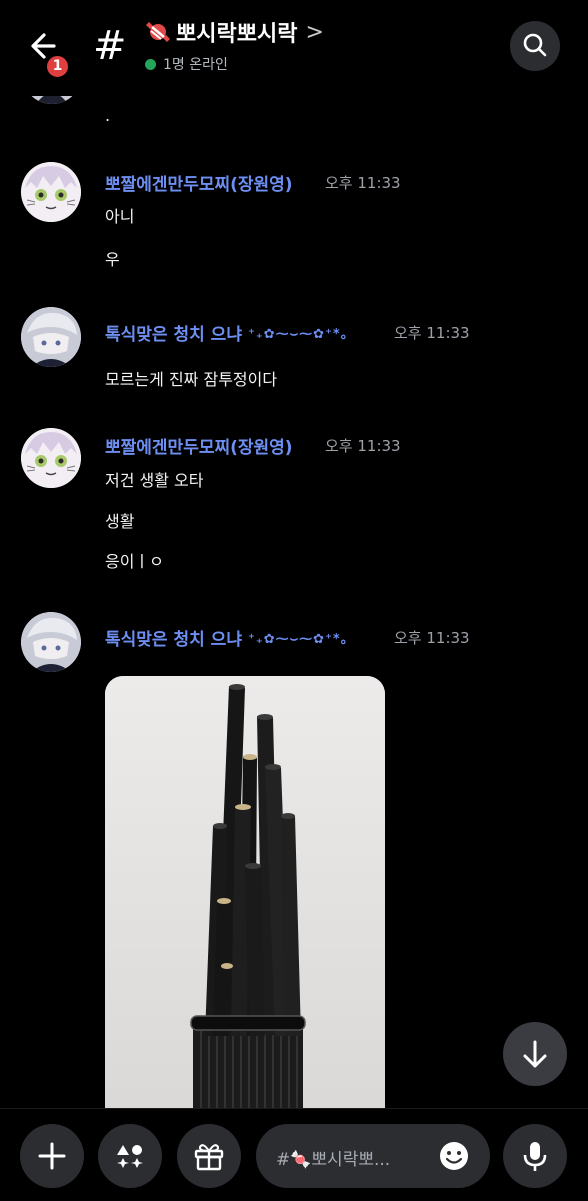  What do you see at coordinates (120, 521) in the screenshot?
I see `message-text: 생활` at bounding box center [120, 521].